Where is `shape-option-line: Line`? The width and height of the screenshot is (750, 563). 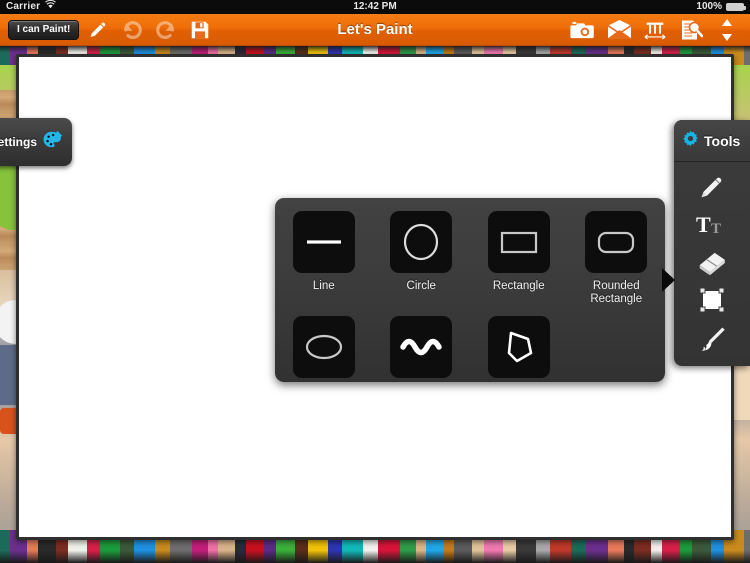 shape-option-line: Line is located at coordinates (324, 258).